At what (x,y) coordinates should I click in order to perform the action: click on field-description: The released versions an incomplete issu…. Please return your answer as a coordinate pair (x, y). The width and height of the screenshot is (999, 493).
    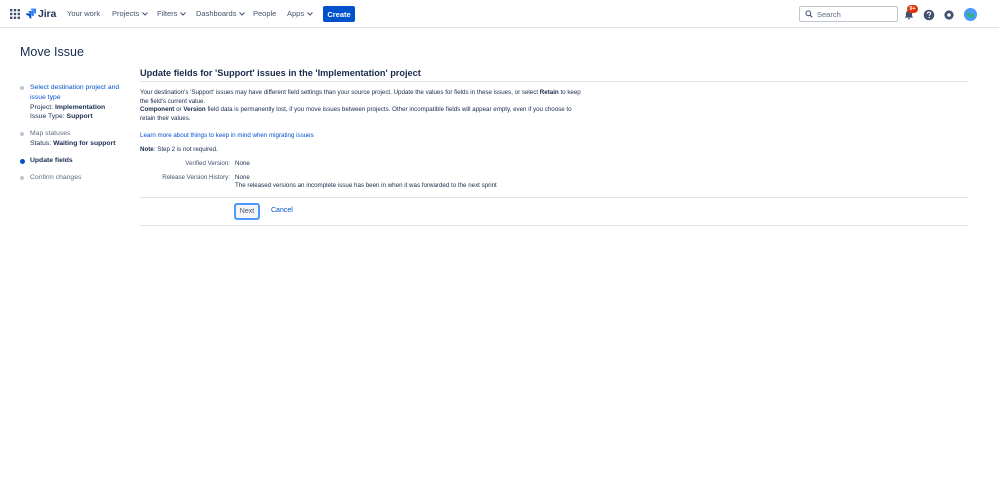
    Looking at the image, I should click on (366, 186).